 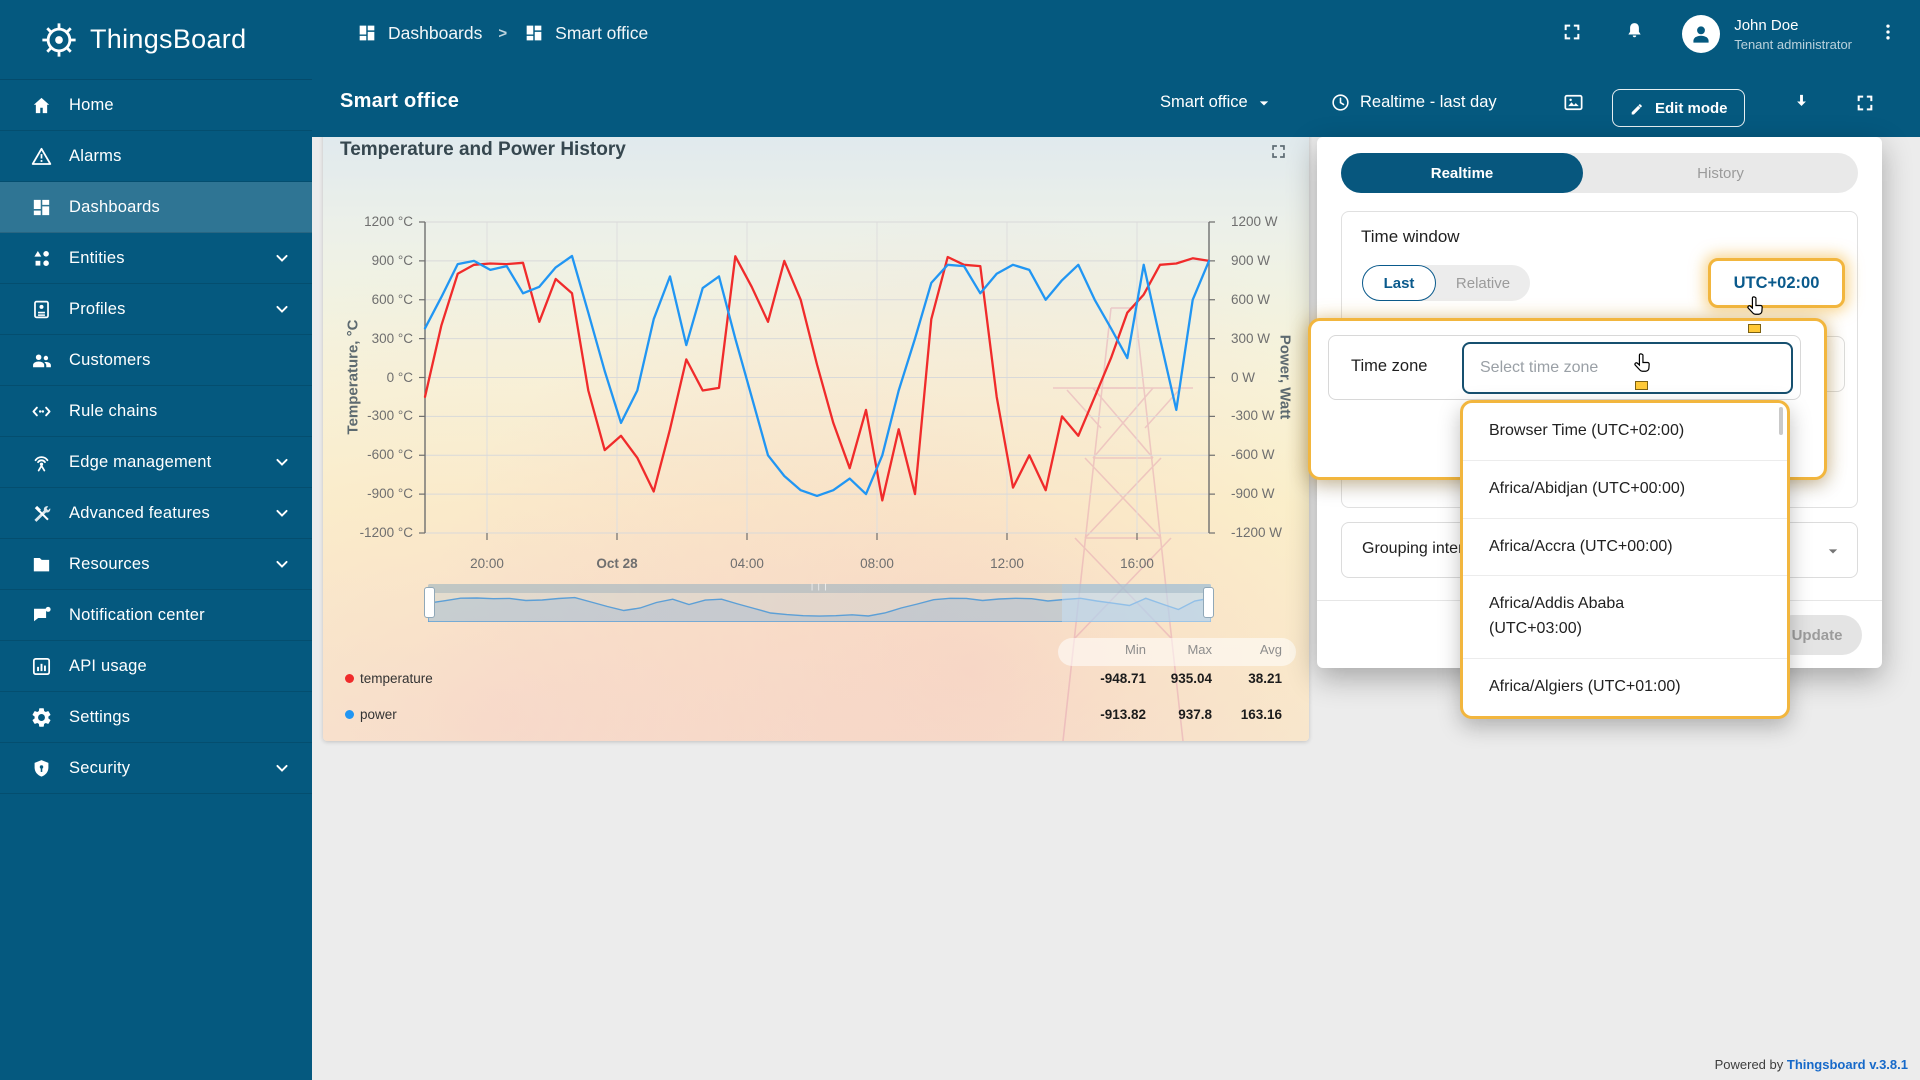 What do you see at coordinates (390, 494) in the screenshot?
I see `y-tick-left: -900 °C` at bounding box center [390, 494].